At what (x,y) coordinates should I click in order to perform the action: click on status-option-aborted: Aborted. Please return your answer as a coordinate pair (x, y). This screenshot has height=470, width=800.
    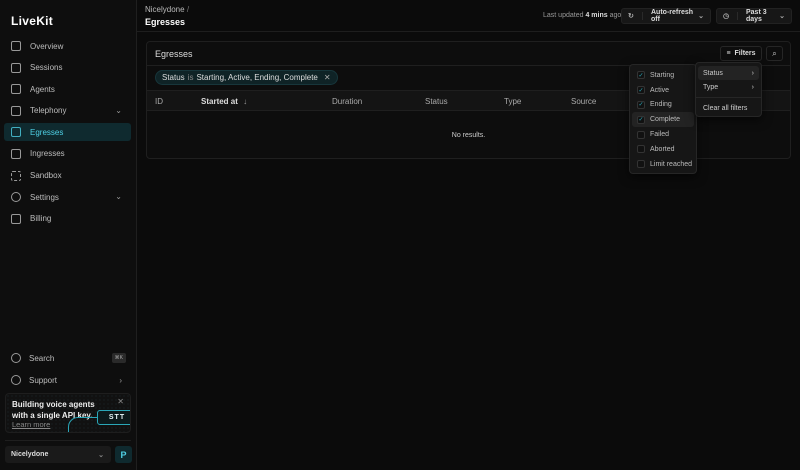
    Looking at the image, I should click on (663, 149).